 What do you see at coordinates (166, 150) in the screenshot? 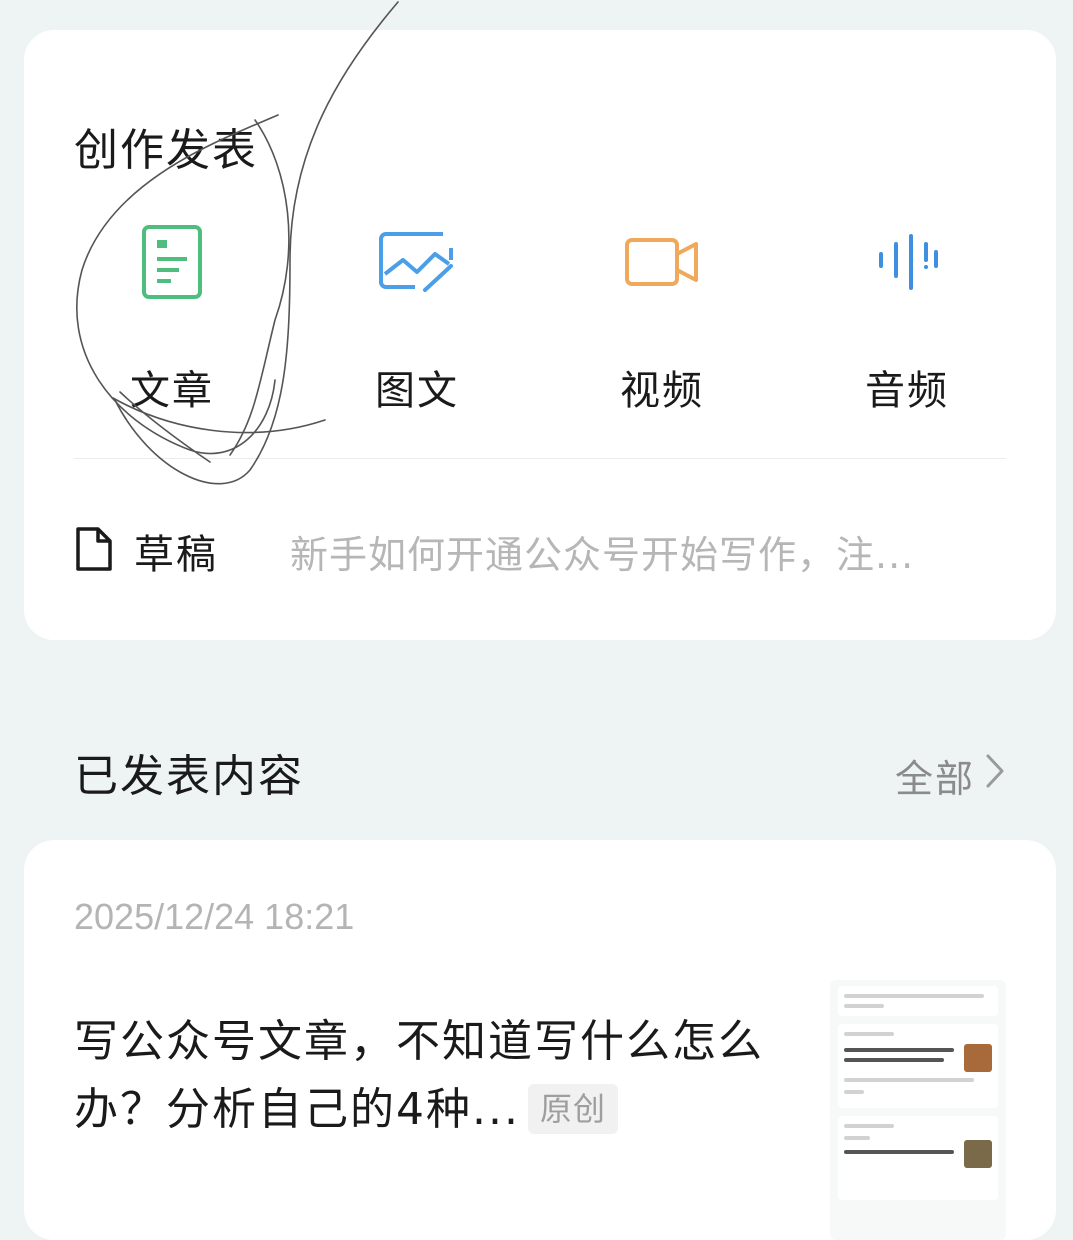
I see `create-section-title: 创作发表` at bounding box center [166, 150].